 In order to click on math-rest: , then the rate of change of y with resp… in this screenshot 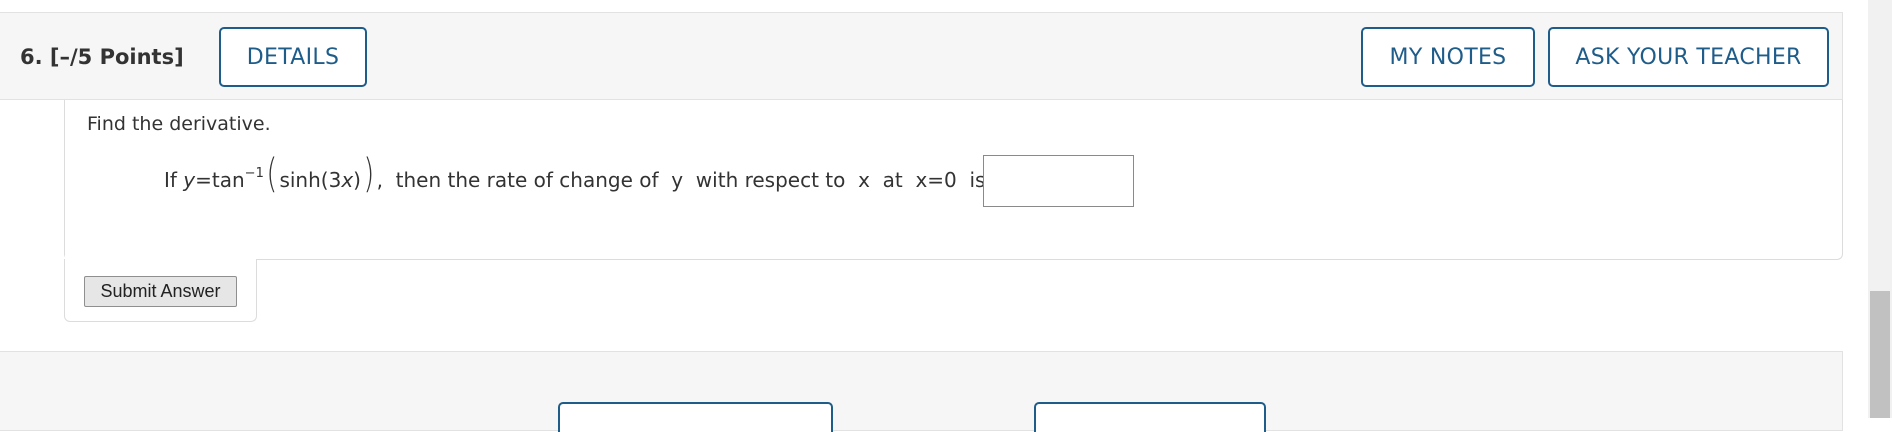, I will do `click(684, 180)`.